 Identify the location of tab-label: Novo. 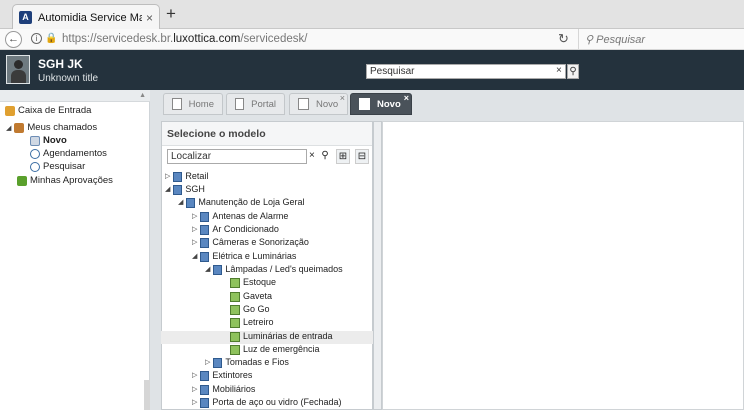
(327, 104).